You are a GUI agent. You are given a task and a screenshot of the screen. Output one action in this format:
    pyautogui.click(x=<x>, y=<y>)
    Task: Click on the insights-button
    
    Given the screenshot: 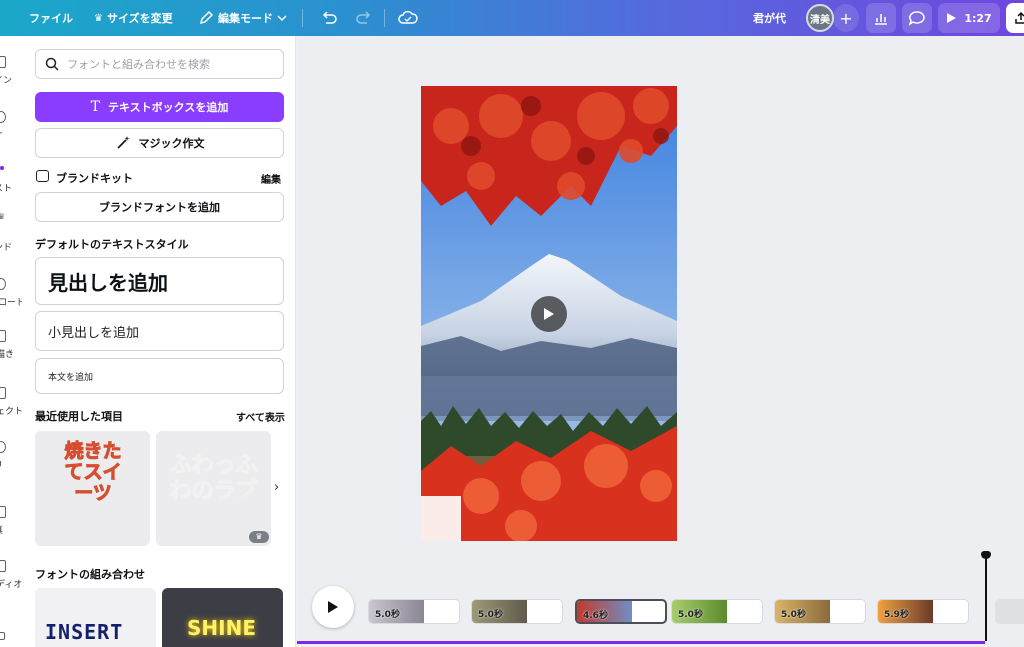 What is the action you would take?
    pyautogui.click(x=881, y=18)
    